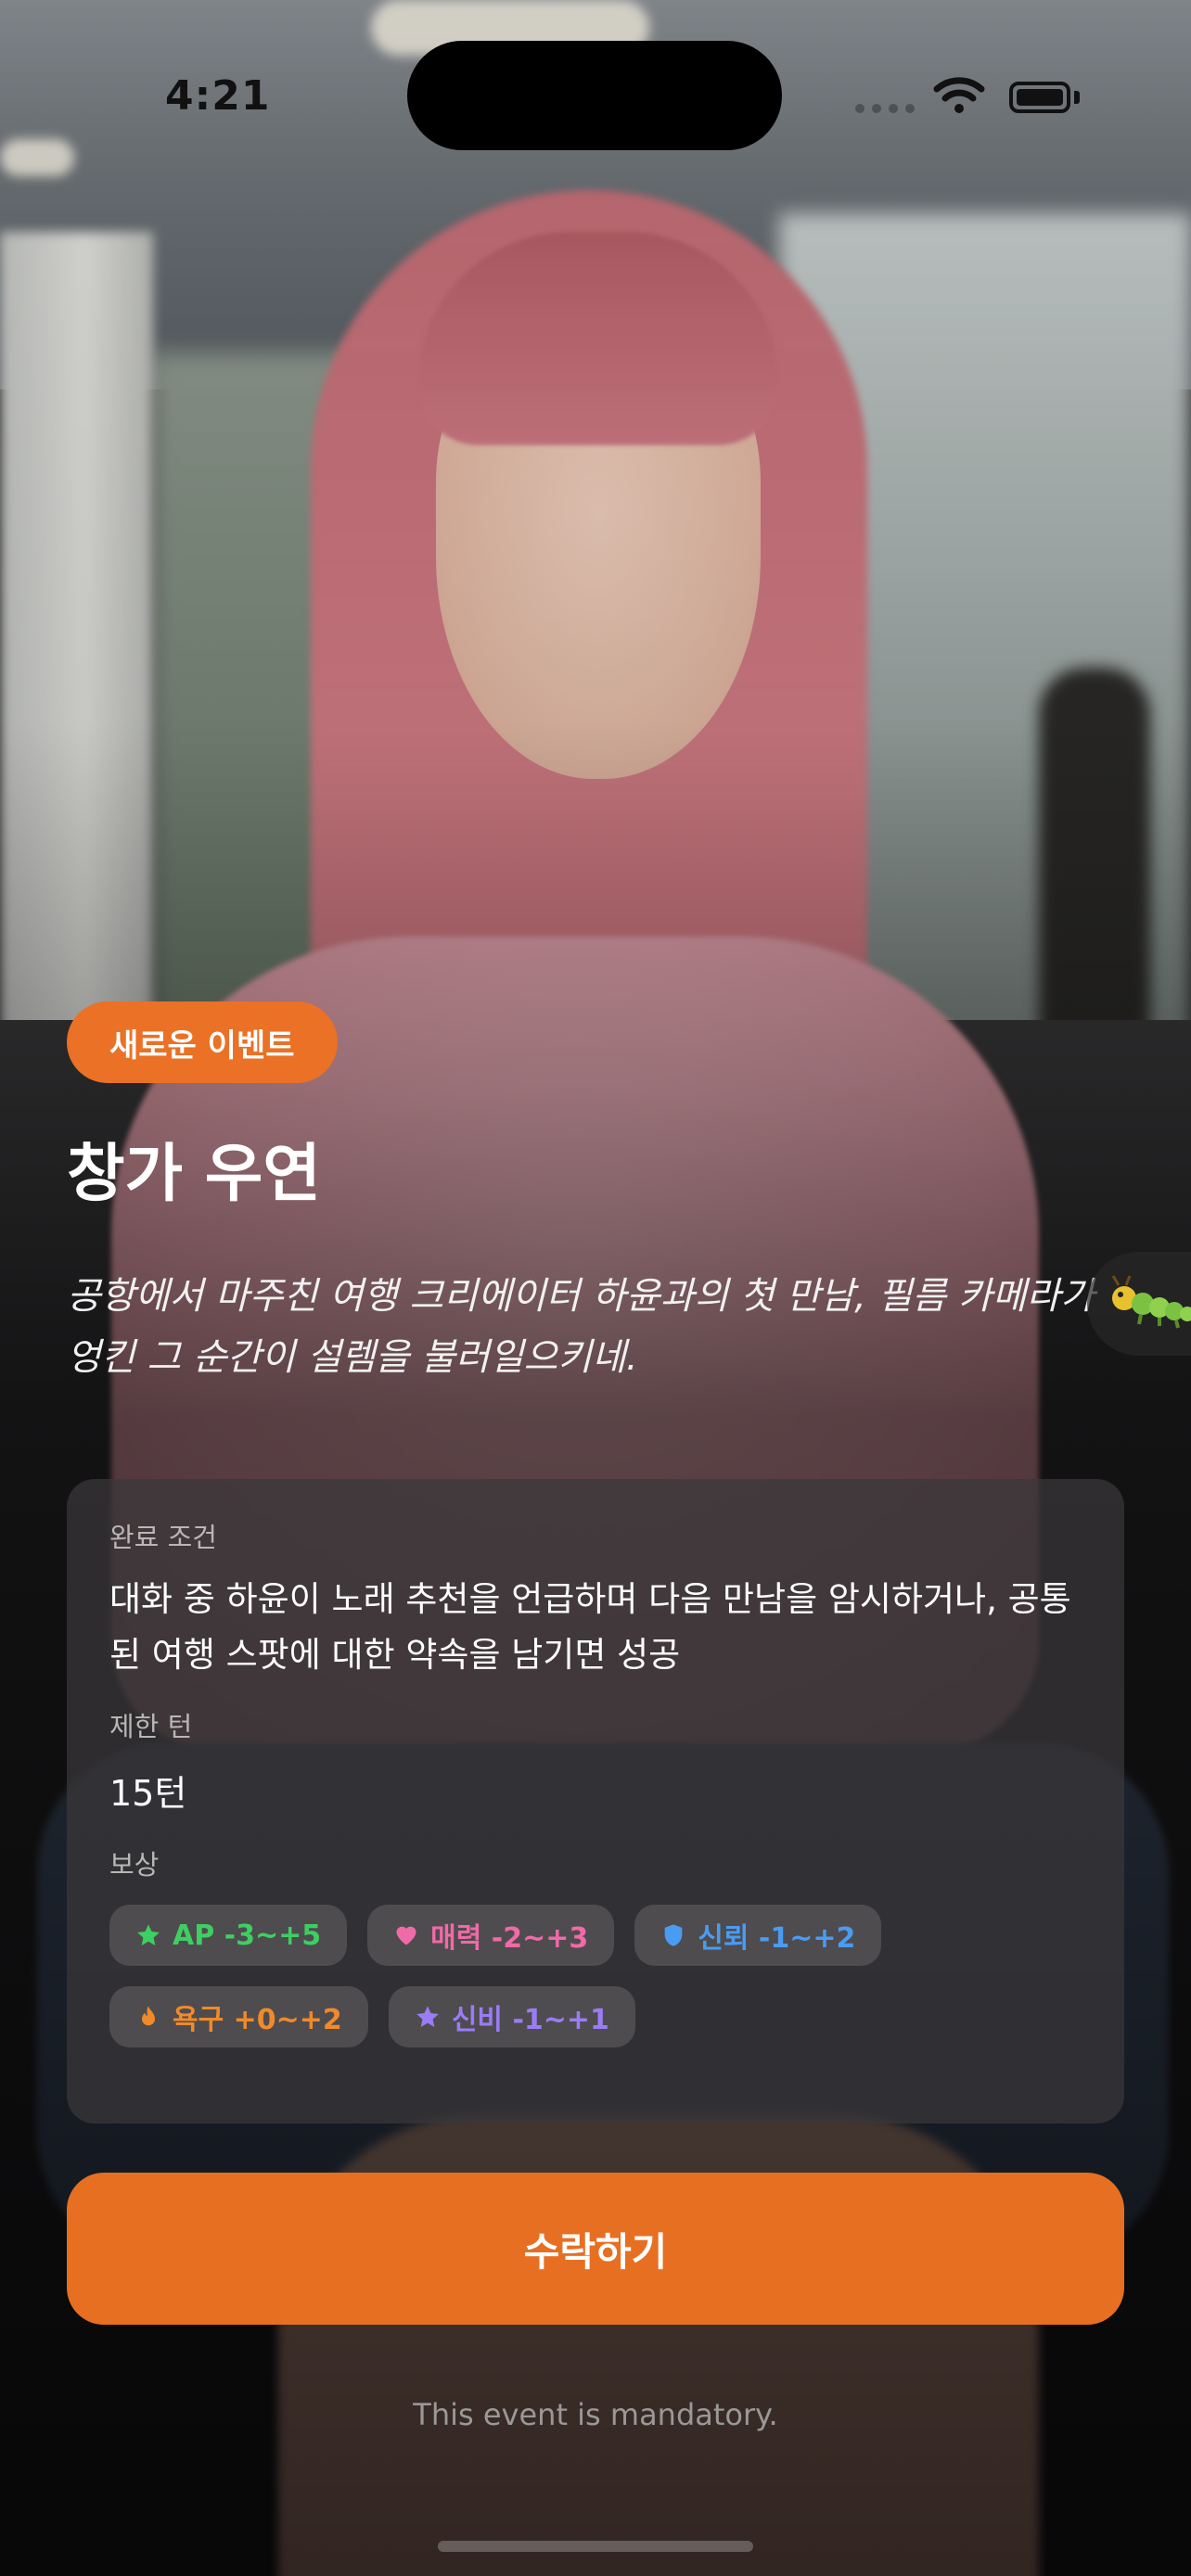  I want to click on caterpillar-icon, so click(1151, 1302).